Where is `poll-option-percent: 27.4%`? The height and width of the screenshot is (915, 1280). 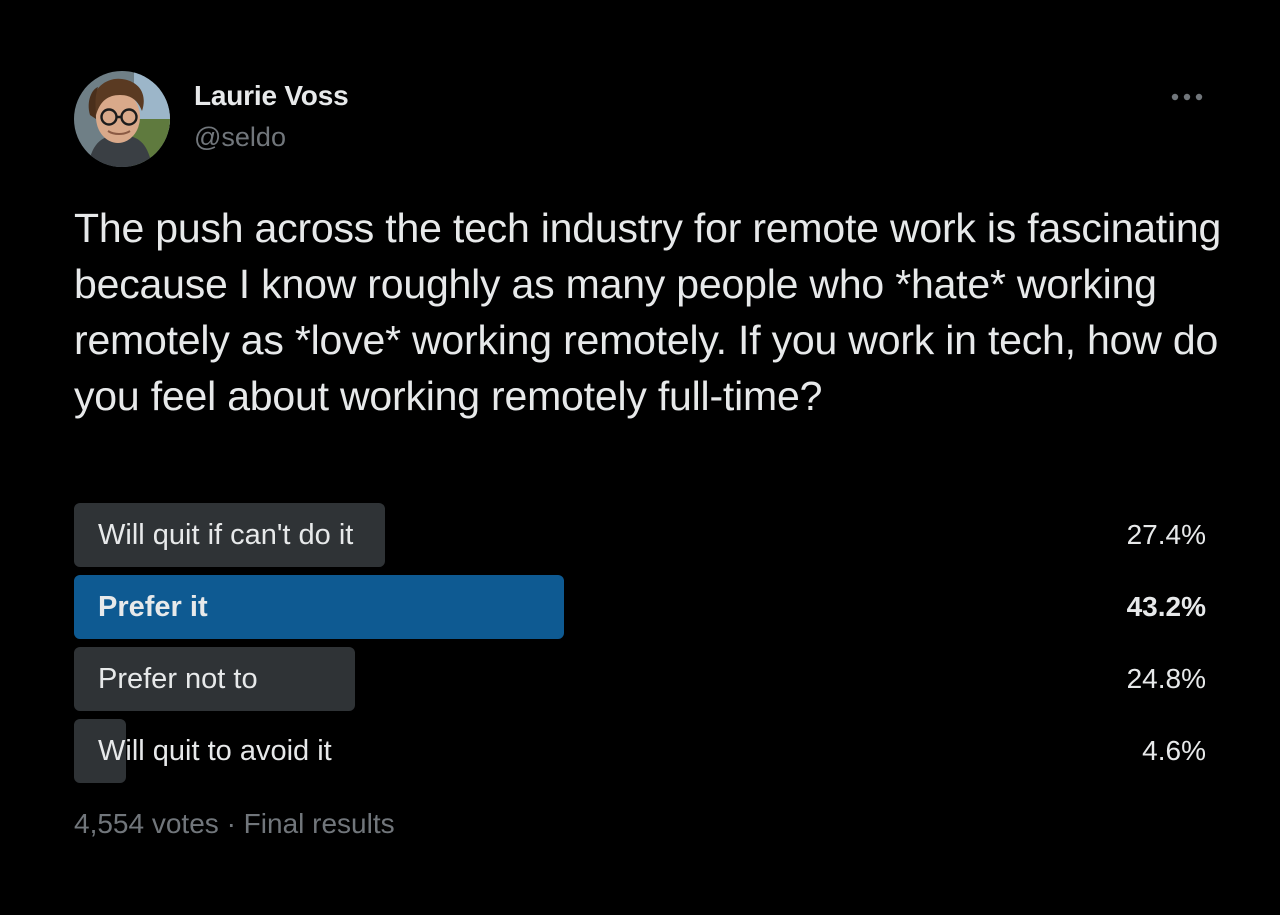 poll-option-percent: 27.4% is located at coordinates (1166, 534).